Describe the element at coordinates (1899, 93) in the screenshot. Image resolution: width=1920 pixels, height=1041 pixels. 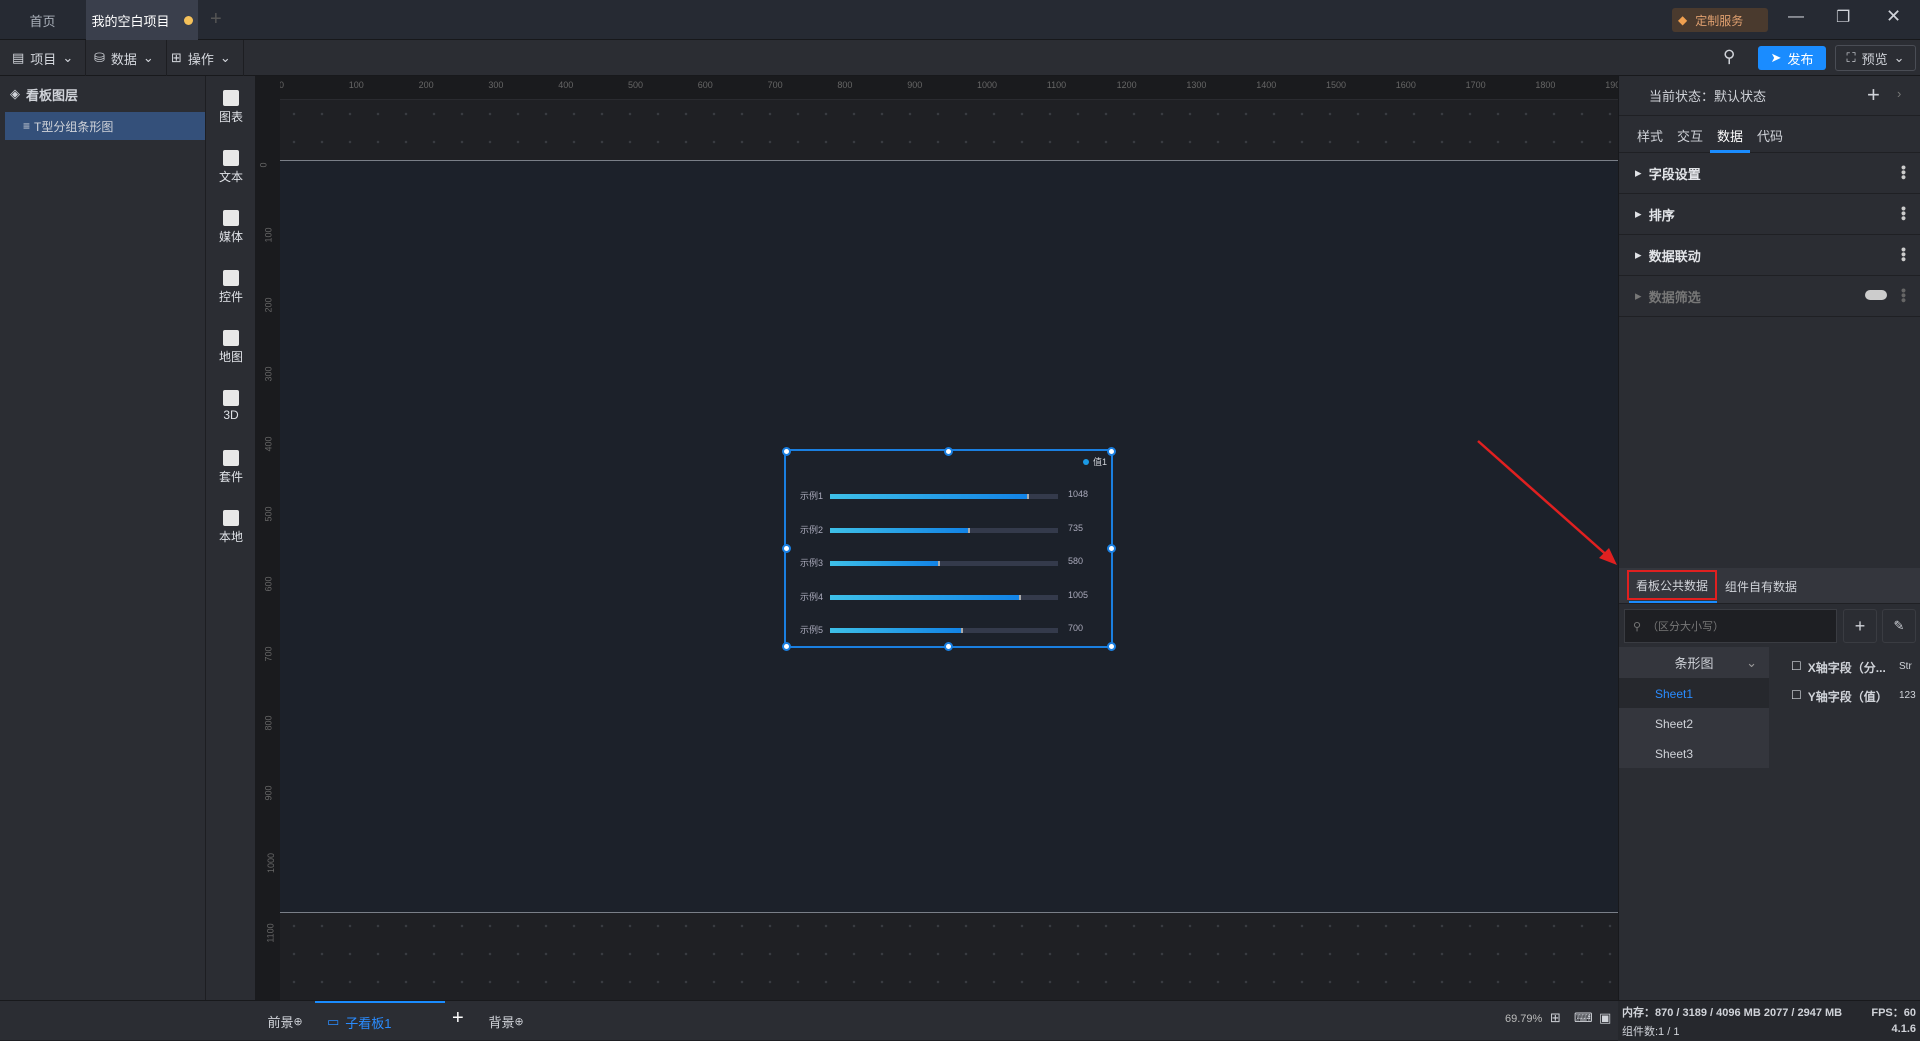
I see `chevron-right-icon: ›` at that location.